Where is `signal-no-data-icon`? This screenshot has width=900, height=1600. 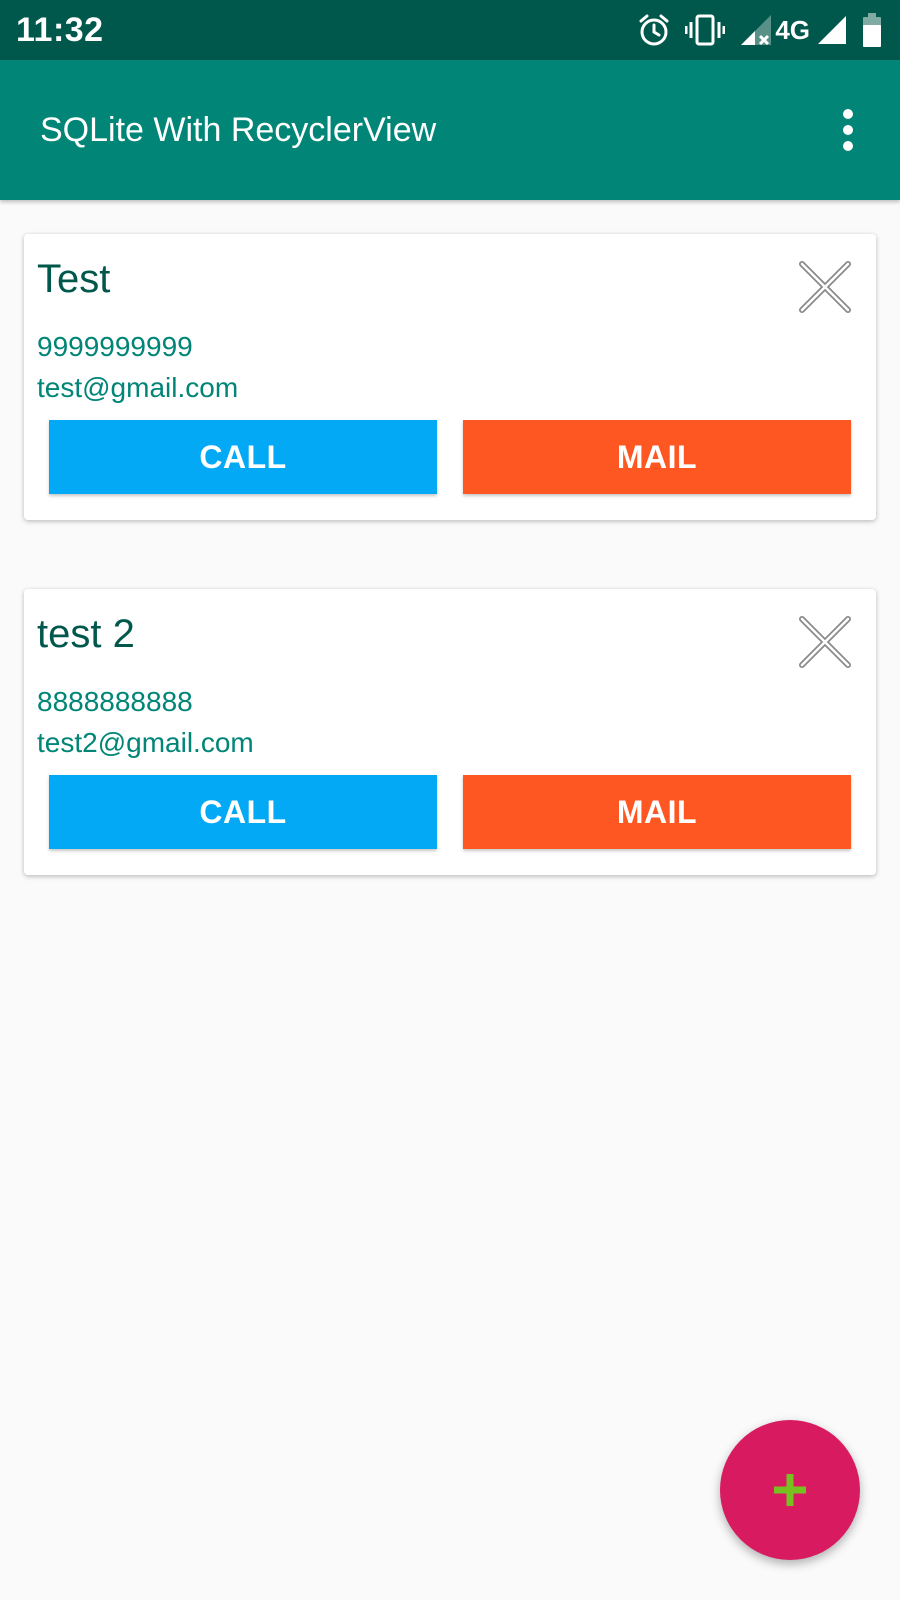
signal-no-data-icon is located at coordinates (756, 30).